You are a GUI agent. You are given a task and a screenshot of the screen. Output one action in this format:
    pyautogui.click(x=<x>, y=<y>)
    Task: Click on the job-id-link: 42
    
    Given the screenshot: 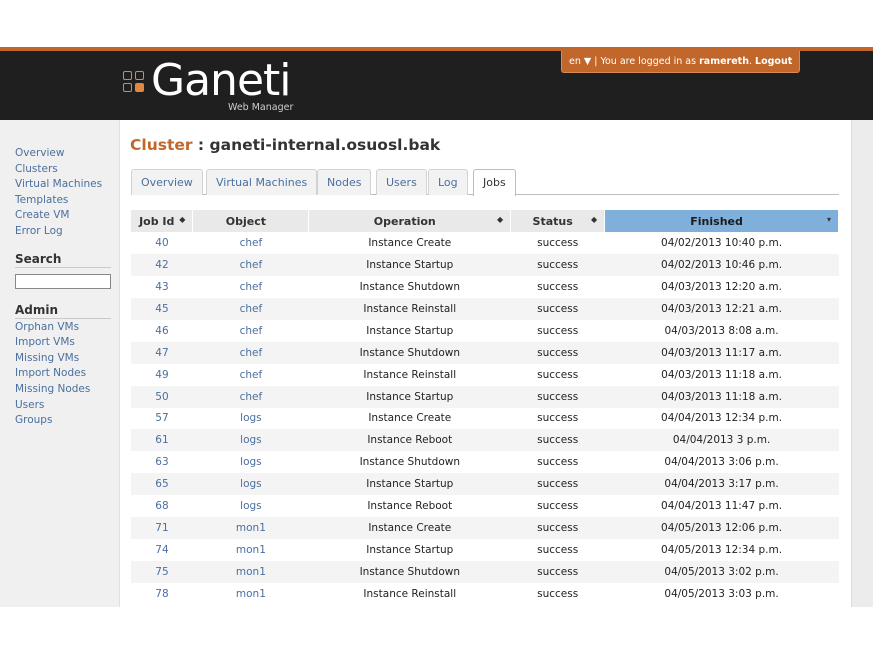 What is the action you would take?
    pyautogui.click(x=162, y=264)
    